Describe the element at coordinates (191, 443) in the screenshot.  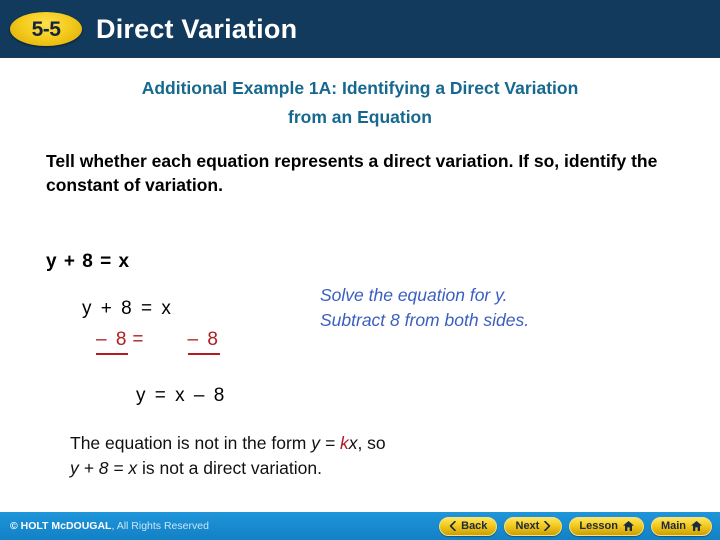
I see `conclusion-part-1: The equation is not in the form` at that location.